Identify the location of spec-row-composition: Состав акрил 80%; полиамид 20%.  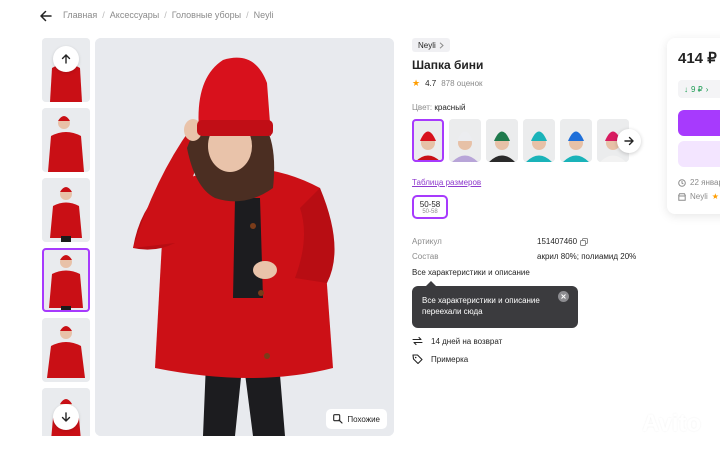
(527, 256).